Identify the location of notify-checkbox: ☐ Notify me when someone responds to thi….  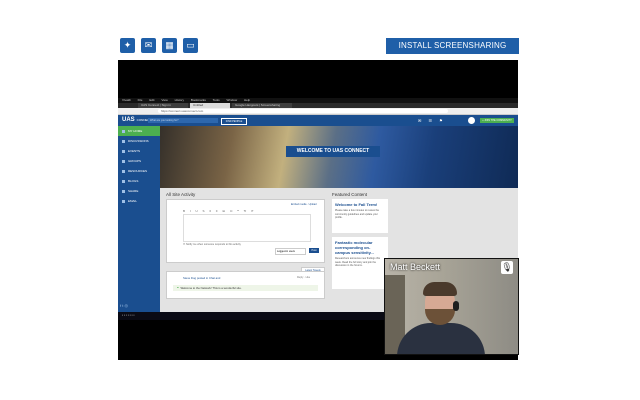
(212, 244).